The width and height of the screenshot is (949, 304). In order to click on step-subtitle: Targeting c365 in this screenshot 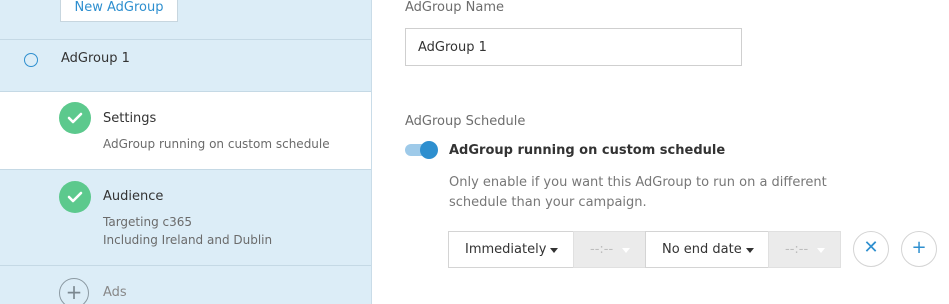, I will do `click(147, 222)`.